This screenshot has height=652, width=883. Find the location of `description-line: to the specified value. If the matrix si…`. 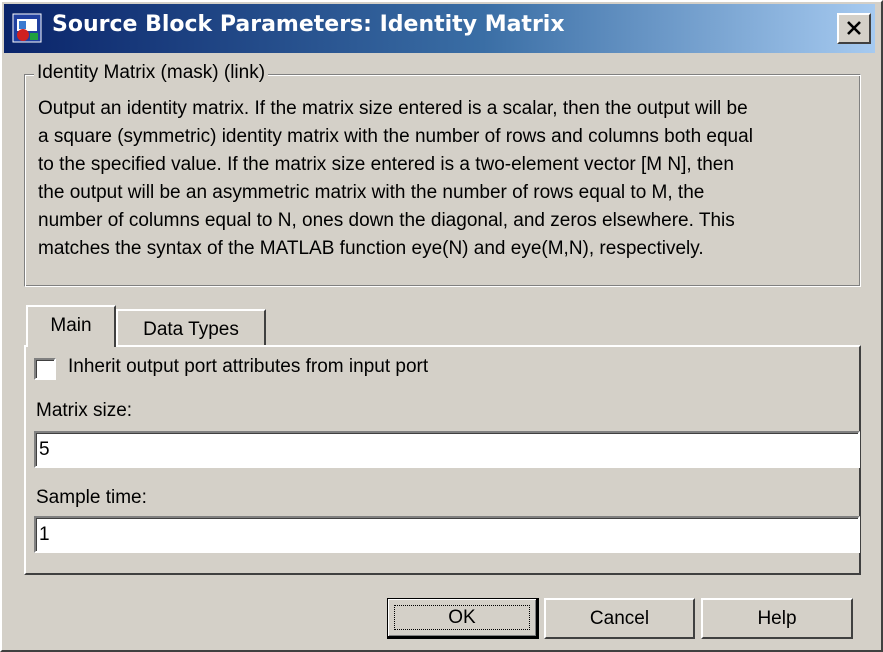

description-line: to the specified value. If the matrix si… is located at coordinates (386, 164).